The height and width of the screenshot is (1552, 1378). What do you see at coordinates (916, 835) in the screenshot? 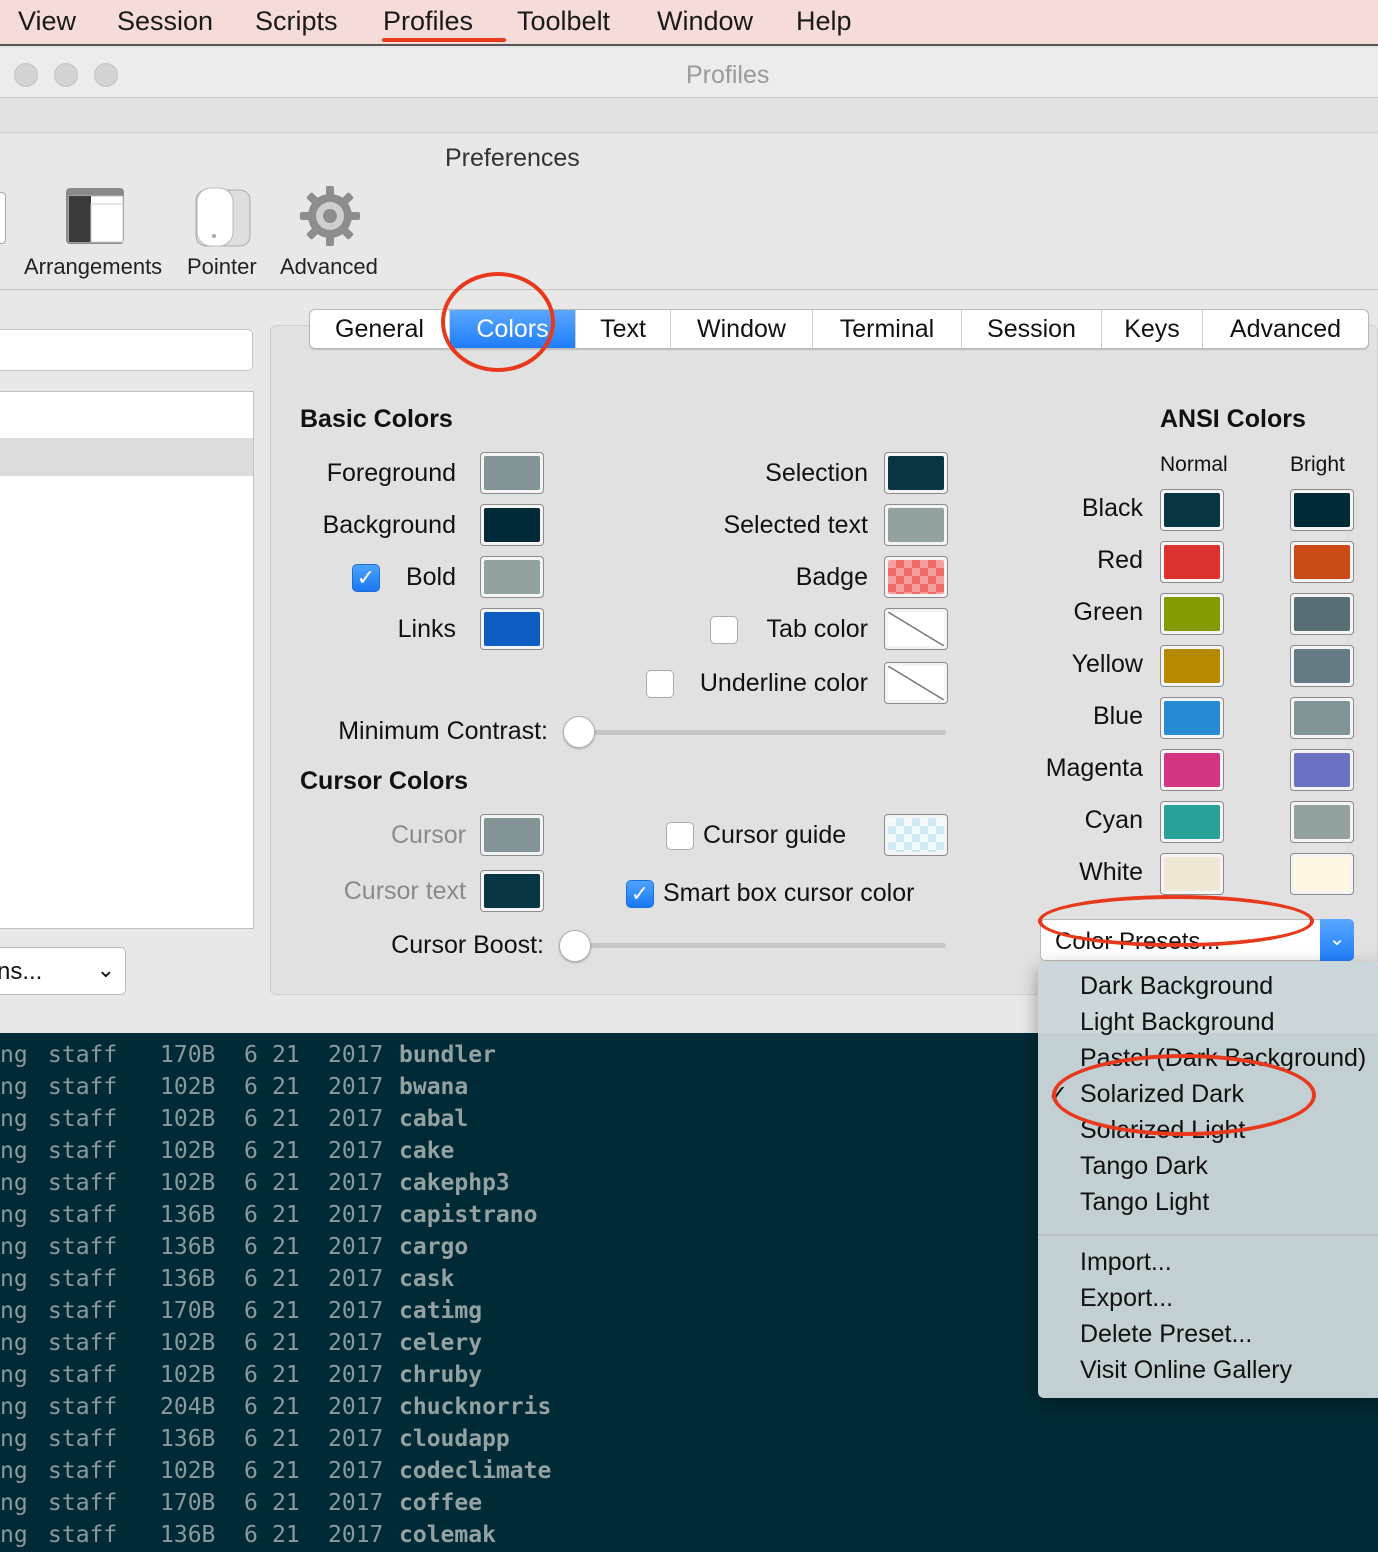
I see `cursor-guide-color-well` at bounding box center [916, 835].